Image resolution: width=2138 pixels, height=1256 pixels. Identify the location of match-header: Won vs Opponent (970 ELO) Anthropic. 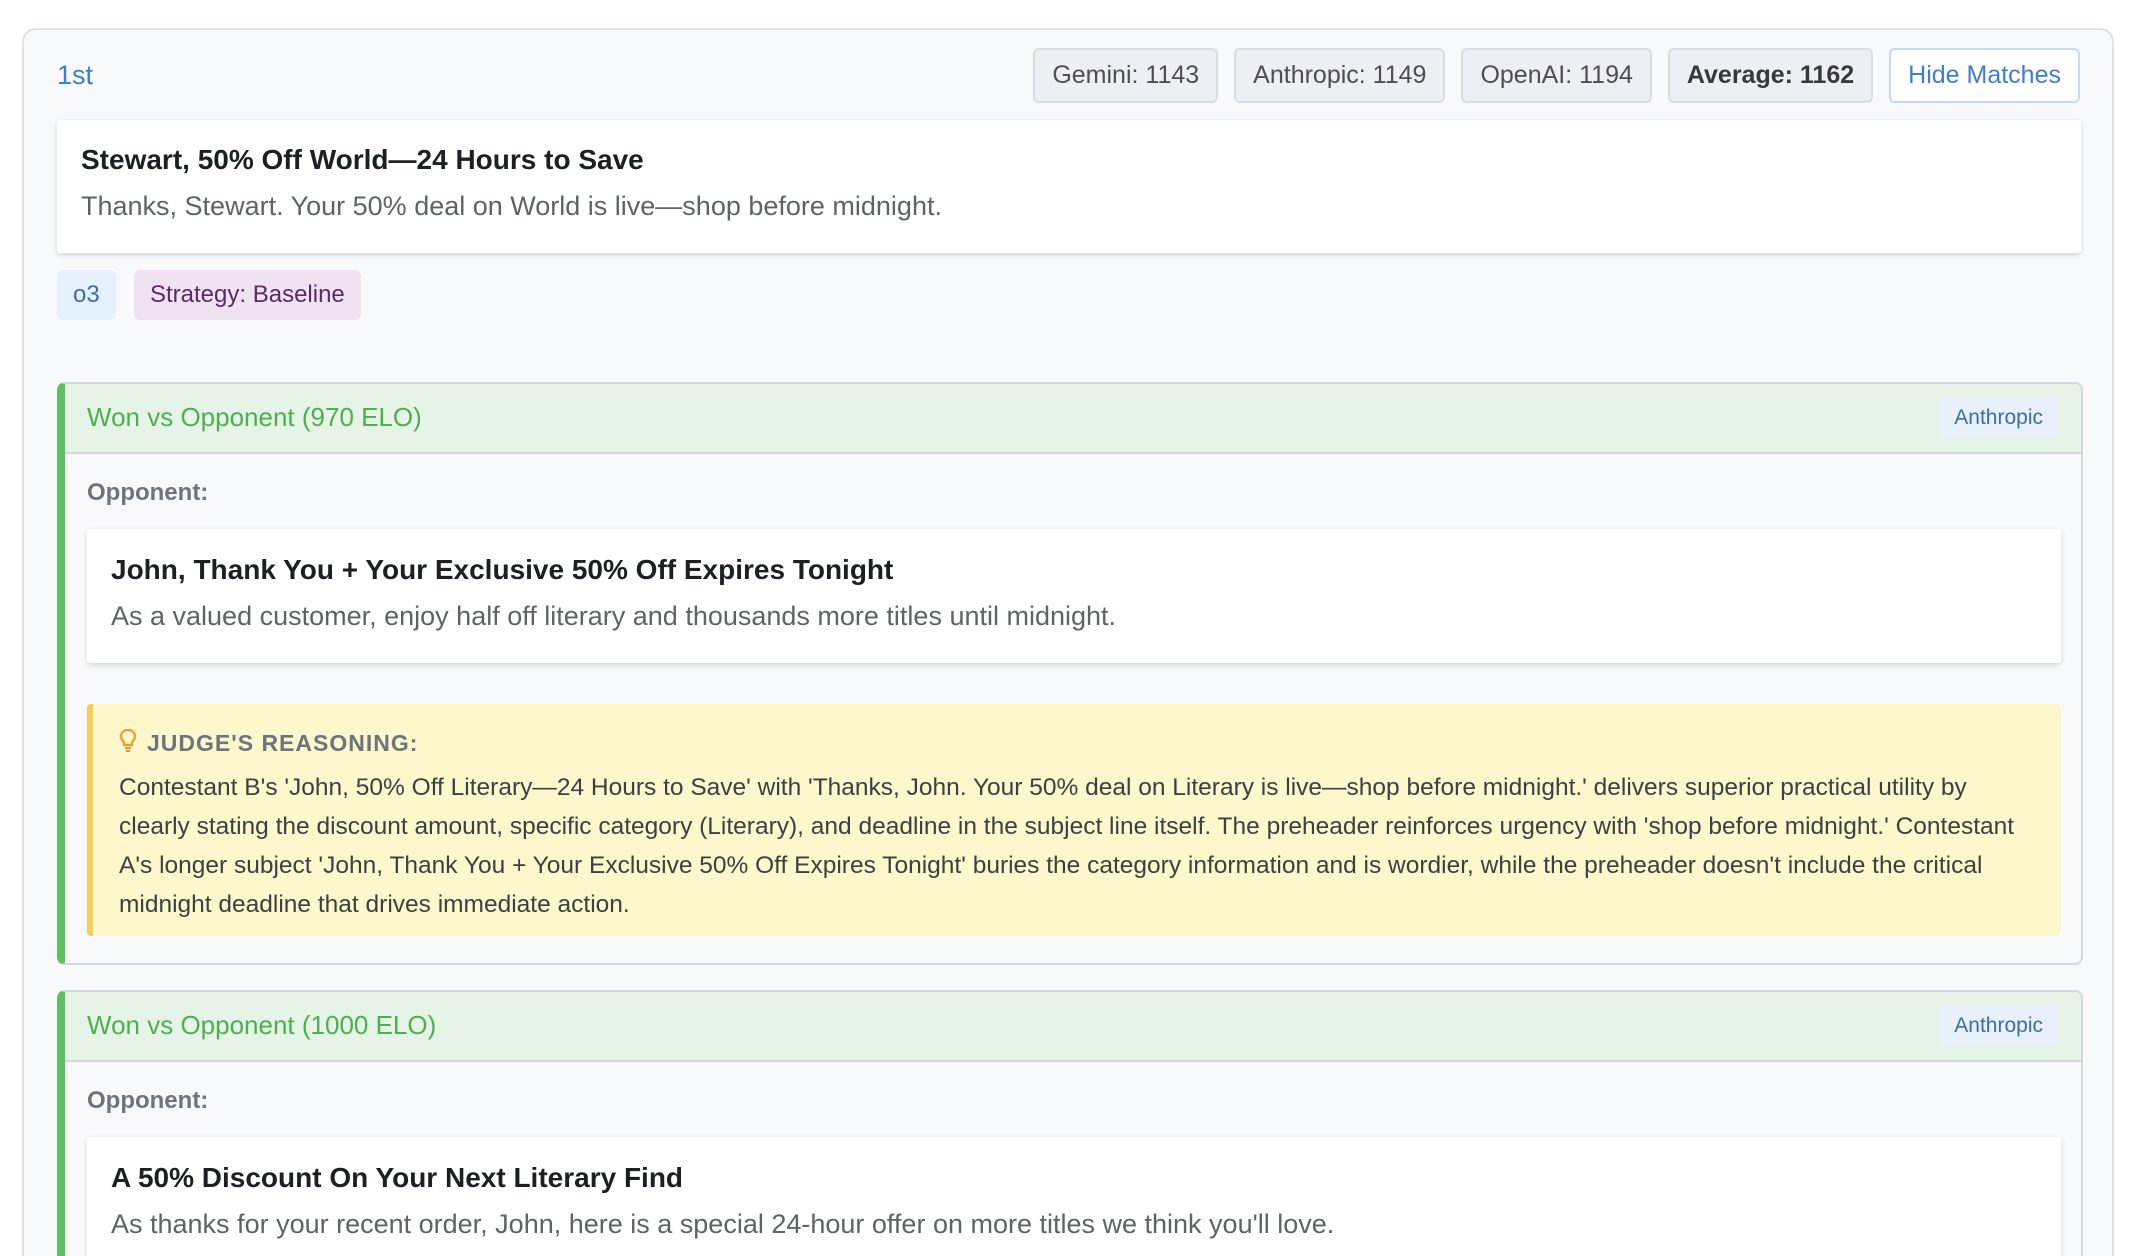
(1073, 419).